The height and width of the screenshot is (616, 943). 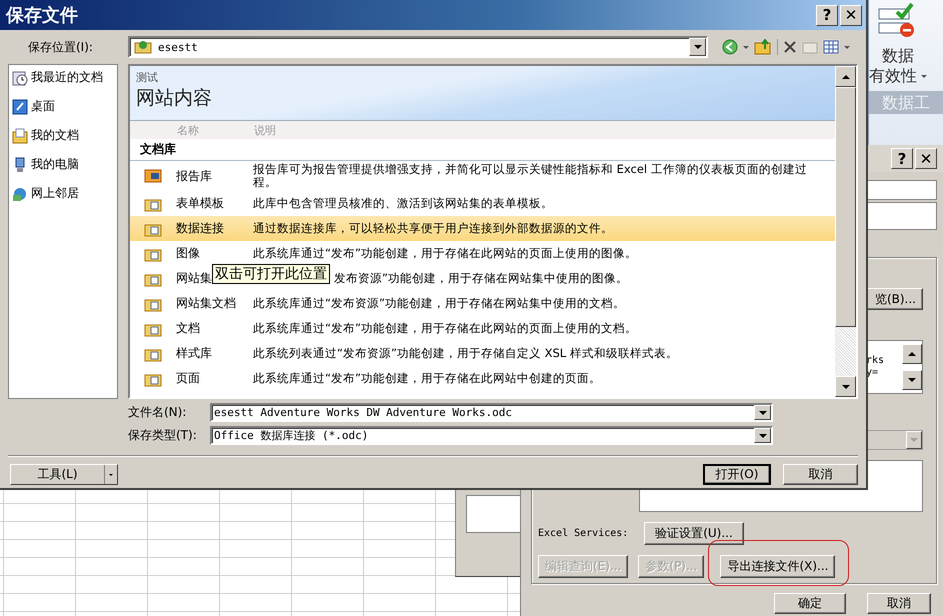 What do you see at coordinates (445, 328) in the screenshot?
I see `item-description: 此系统库通过“发布”功能创建，用于存储在此网站的页面上使用的文档。` at bounding box center [445, 328].